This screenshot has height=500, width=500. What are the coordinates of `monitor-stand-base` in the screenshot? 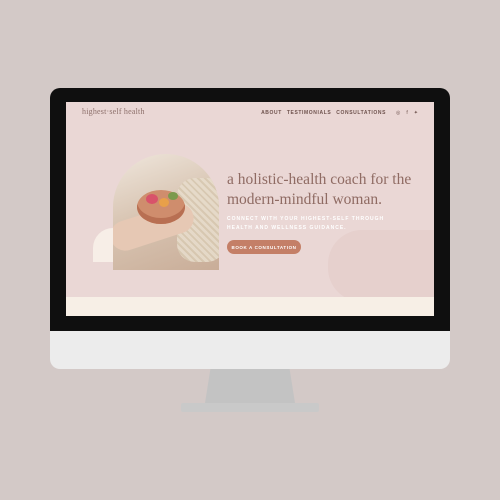 It's located at (250, 407).